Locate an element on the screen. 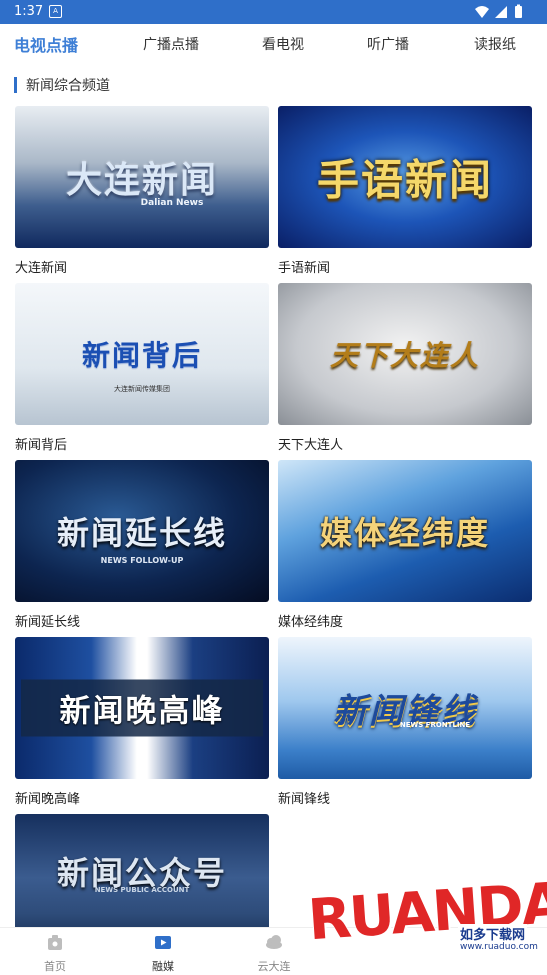 The height and width of the screenshot is (975, 547). thumbnail-subtitle: Dalian News is located at coordinates (172, 203).